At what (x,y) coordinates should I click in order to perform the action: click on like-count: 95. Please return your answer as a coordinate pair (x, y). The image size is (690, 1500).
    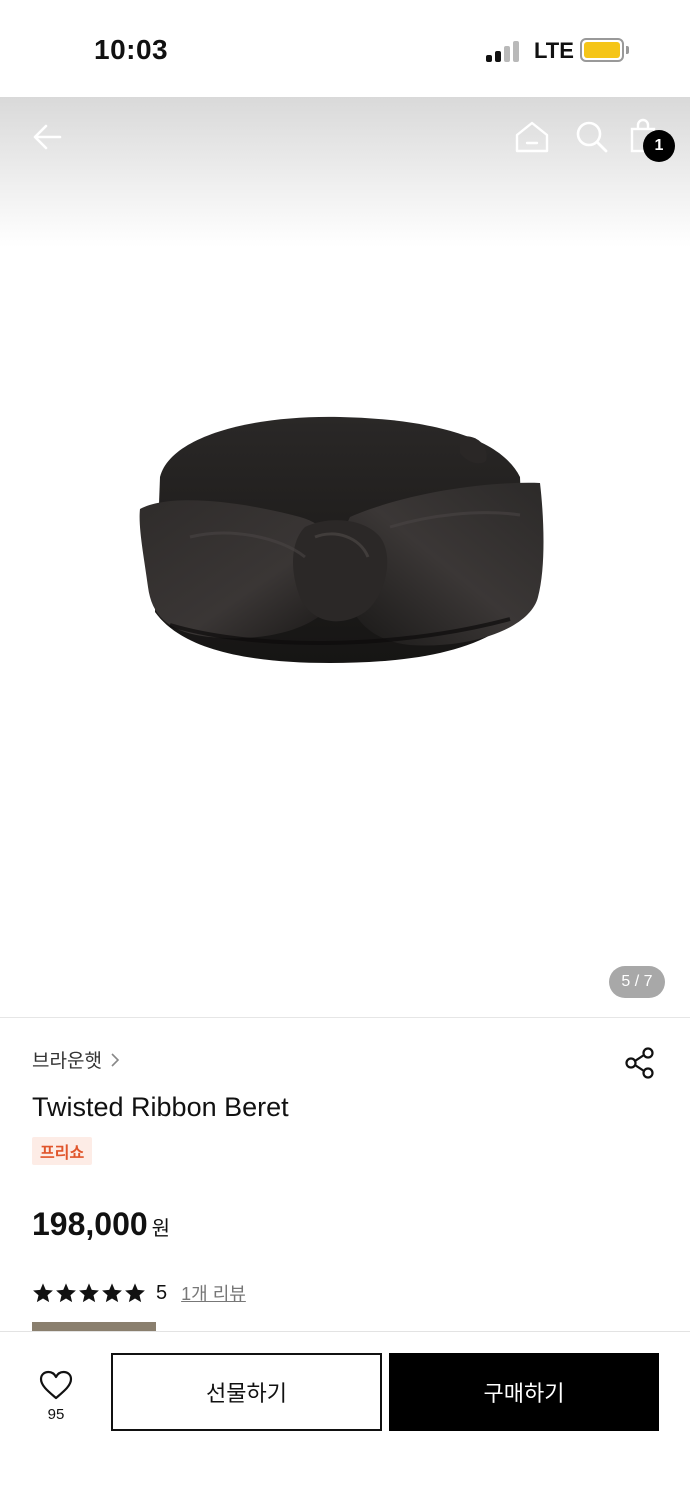
    Looking at the image, I should click on (56, 1414).